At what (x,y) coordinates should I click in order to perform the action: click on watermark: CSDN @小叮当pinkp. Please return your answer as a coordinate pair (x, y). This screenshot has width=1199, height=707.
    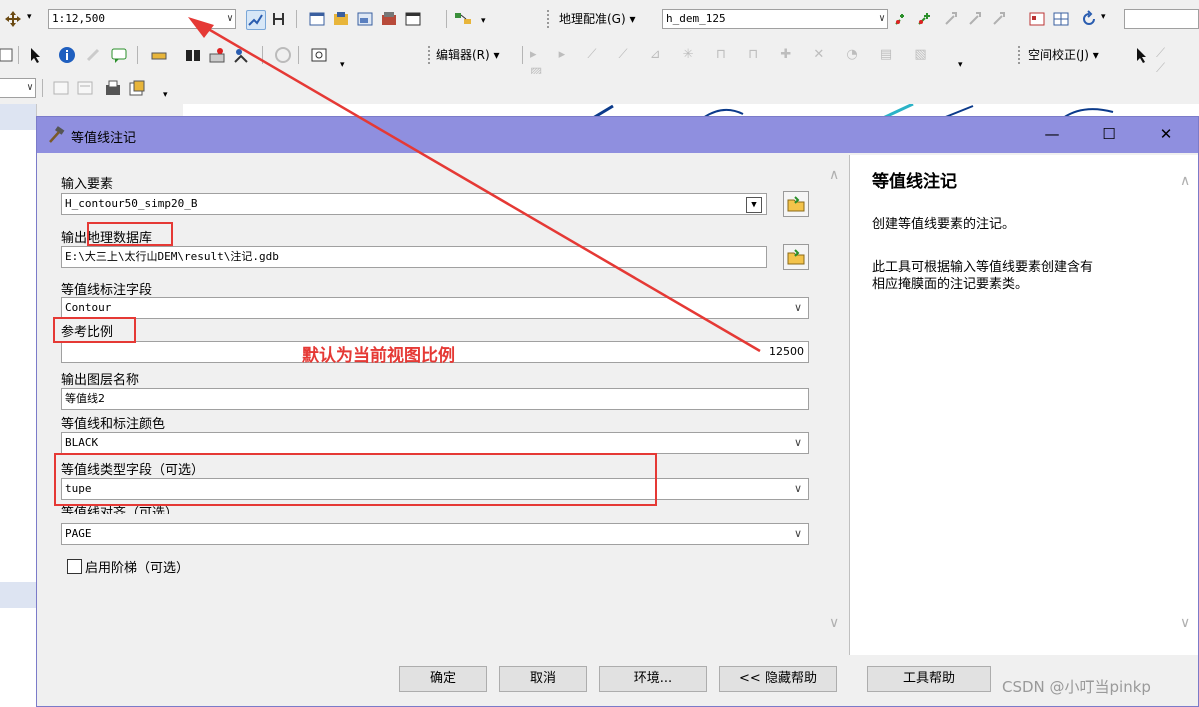
    Looking at the image, I should click on (1076, 687).